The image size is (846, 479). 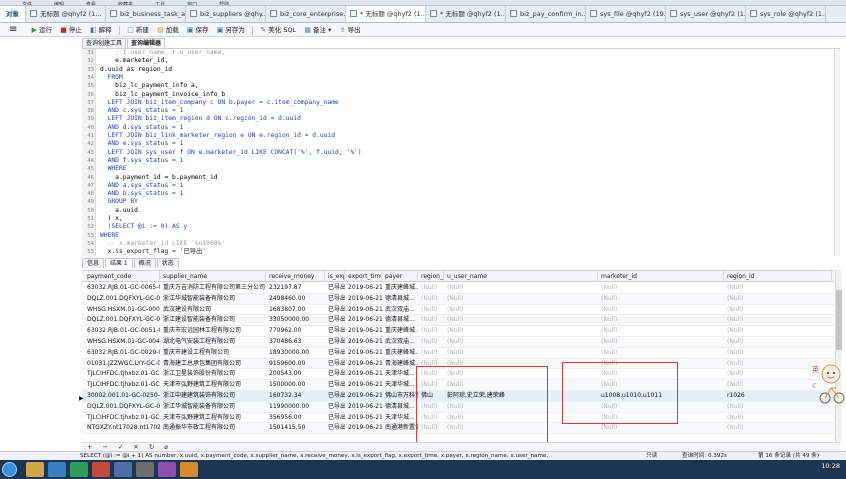 What do you see at coordinates (295, 418) in the screenshot?
I see `table-cell: 356956.00` at bounding box center [295, 418].